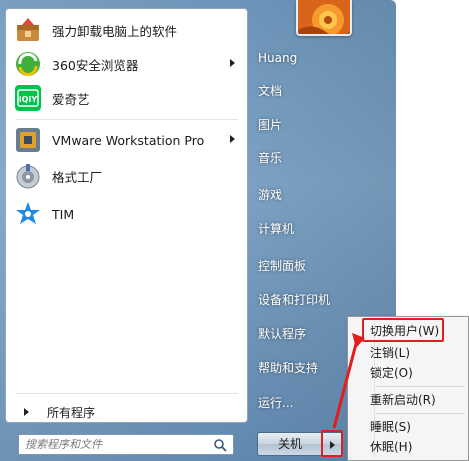  What do you see at coordinates (276, 229) in the screenshot?
I see `link-computer: 计算机` at bounding box center [276, 229].